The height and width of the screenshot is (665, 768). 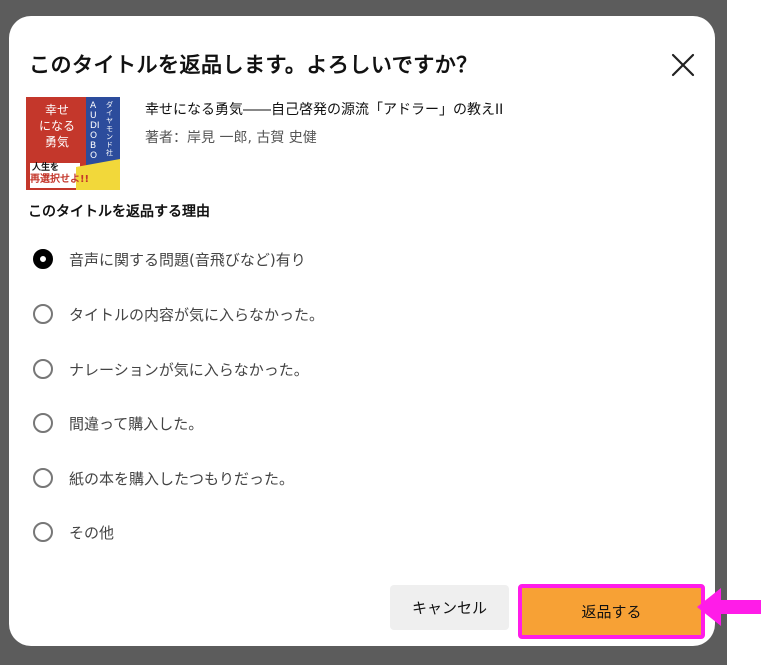 What do you see at coordinates (683, 65) in the screenshot?
I see `close-icon` at bounding box center [683, 65].